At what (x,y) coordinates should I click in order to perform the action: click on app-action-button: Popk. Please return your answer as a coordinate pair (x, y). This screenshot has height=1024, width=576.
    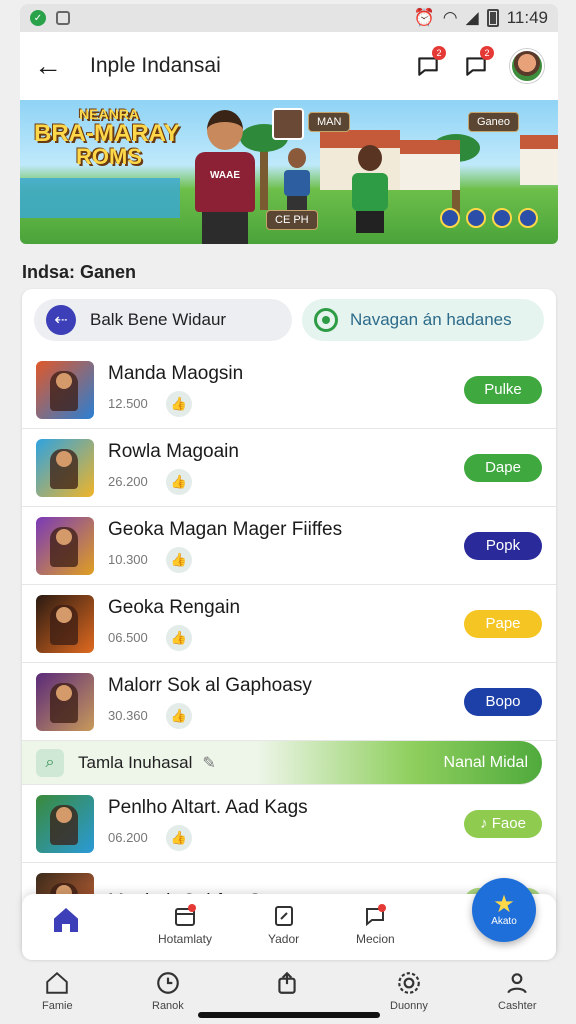
    Looking at the image, I should click on (503, 545).